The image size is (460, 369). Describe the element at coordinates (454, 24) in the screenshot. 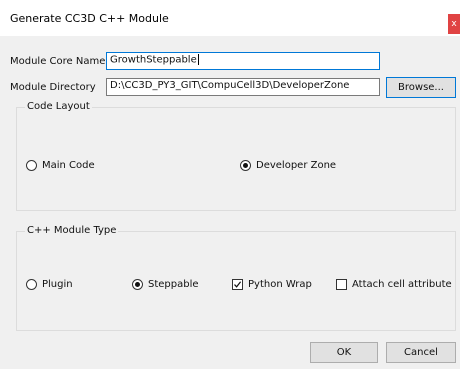

I see `close-button: x` at that location.